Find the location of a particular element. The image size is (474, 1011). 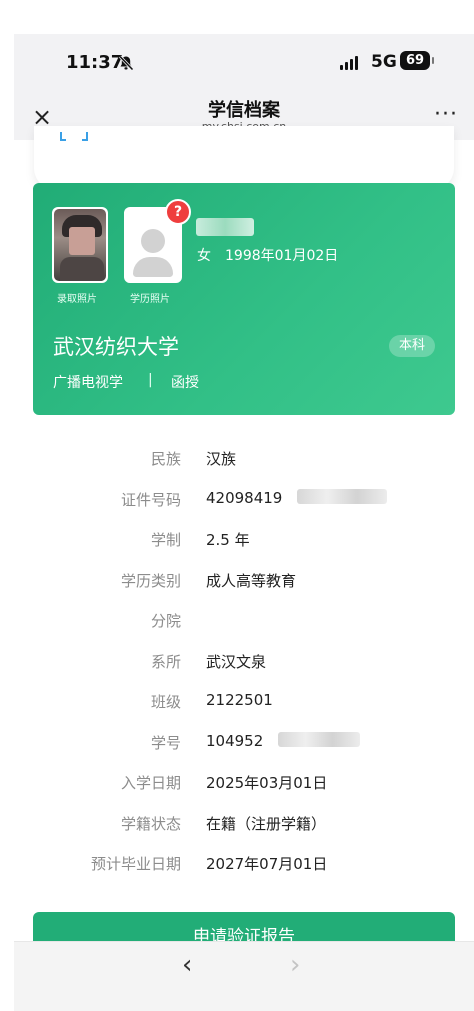

info-label: 入学日期 is located at coordinates (150, 783).